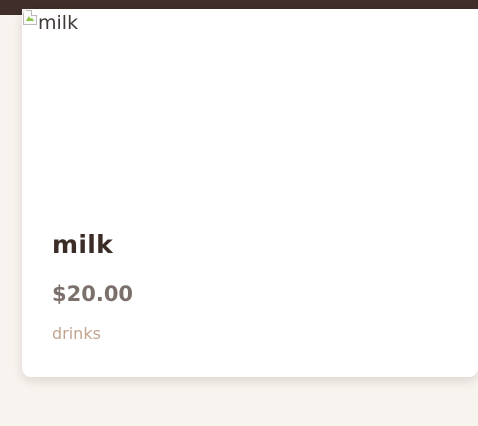  Describe the element at coordinates (83, 244) in the screenshot. I see `product-name: milk` at that location.